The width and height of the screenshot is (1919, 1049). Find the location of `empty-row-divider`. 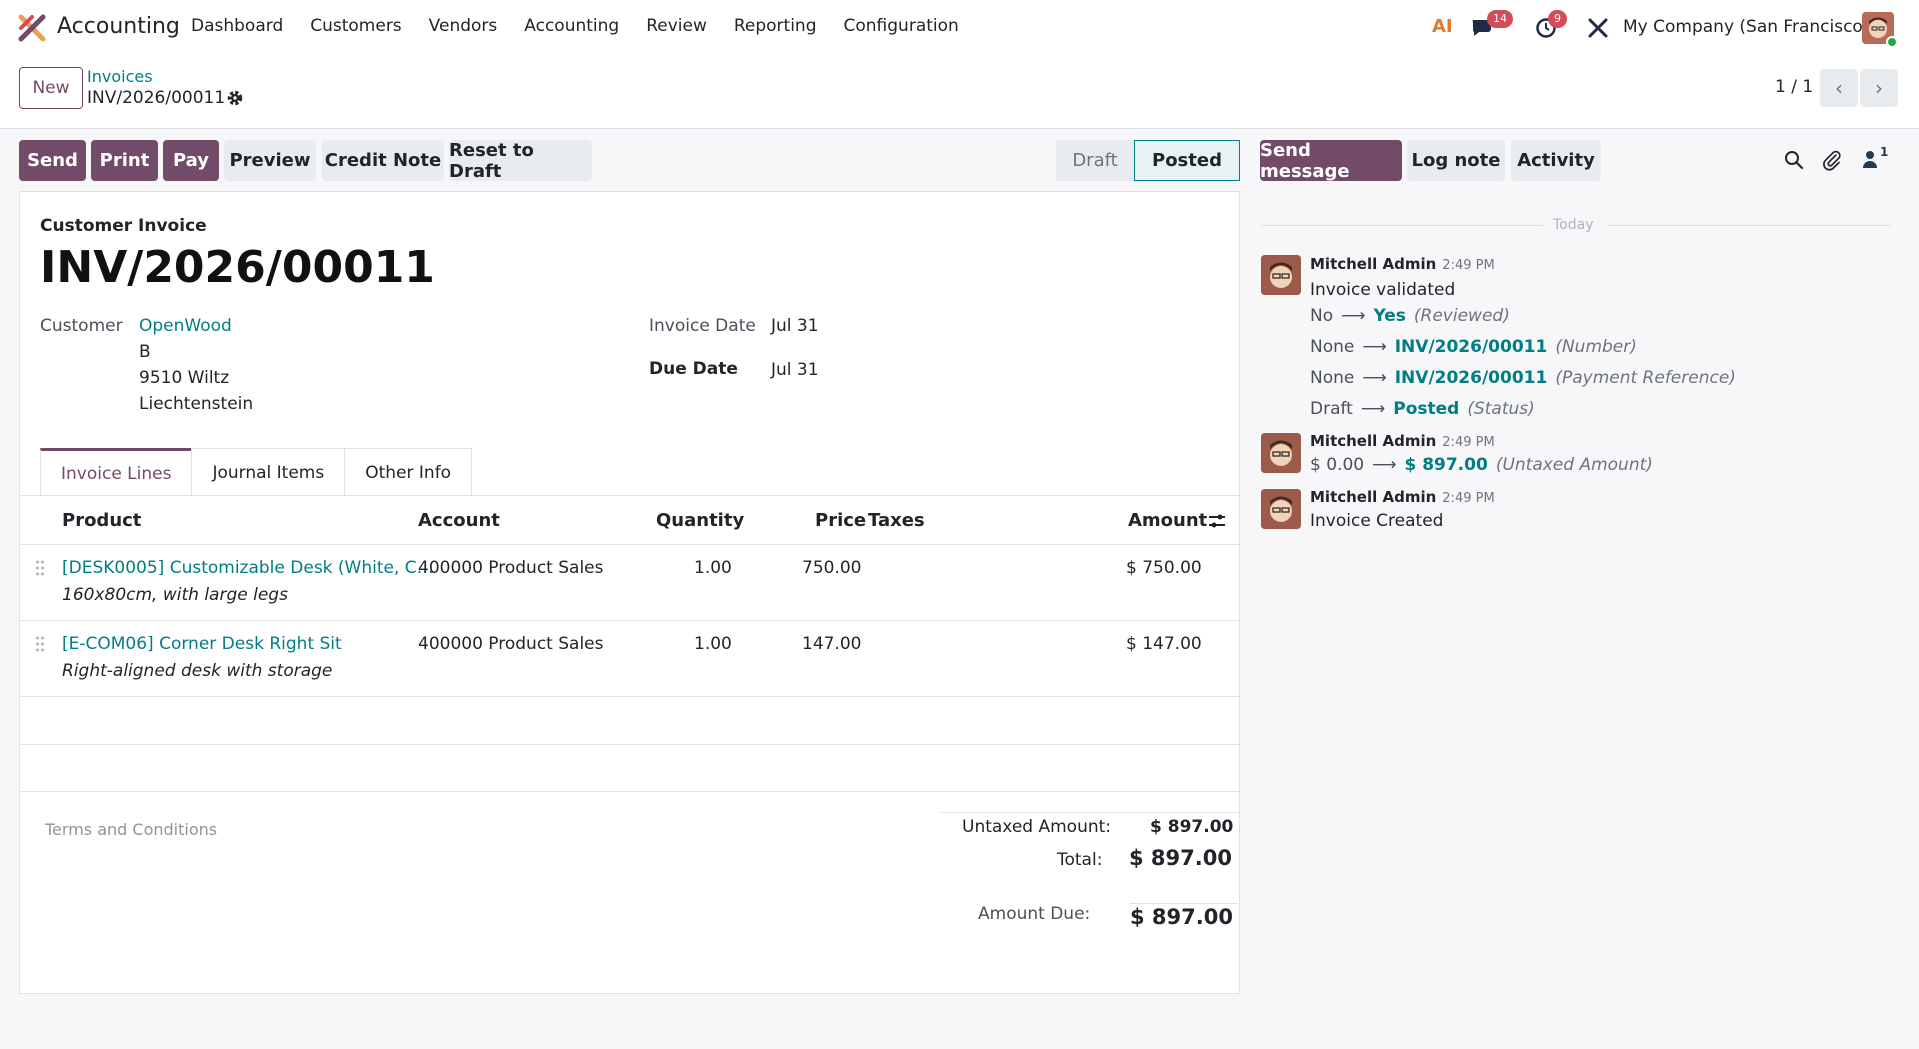

empty-row-divider is located at coordinates (629, 791).